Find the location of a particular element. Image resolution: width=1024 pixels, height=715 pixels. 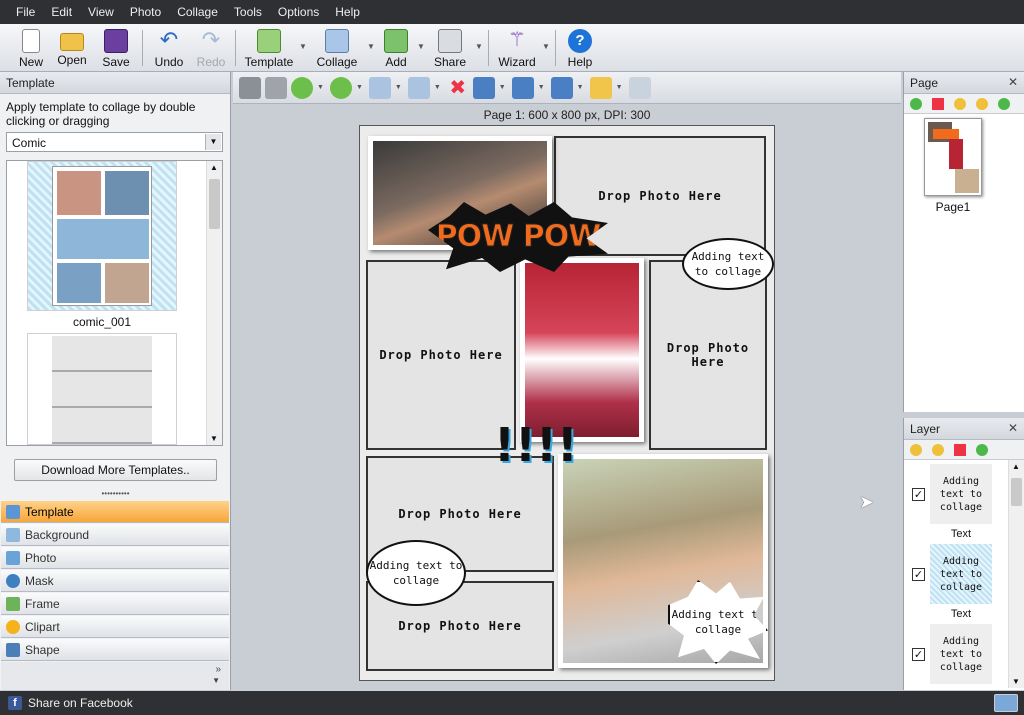

tab-template: Template is located at coordinates (115, 512).